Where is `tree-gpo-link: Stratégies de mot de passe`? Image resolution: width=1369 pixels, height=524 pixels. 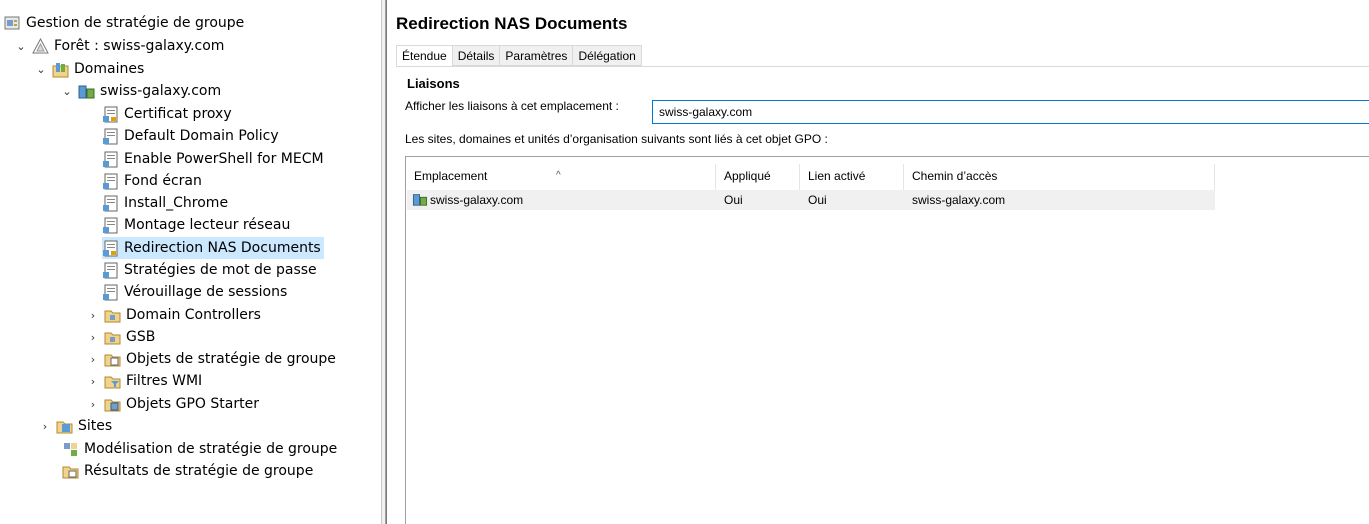 tree-gpo-link: Stratégies de mot de passe is located at coordinates (209, 270).